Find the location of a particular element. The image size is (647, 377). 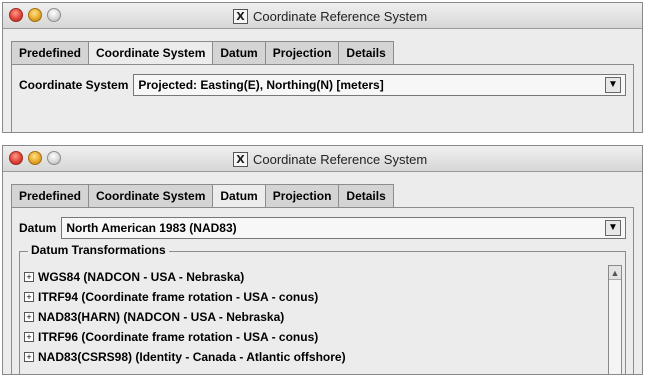

datum-row: Datum North American 1983 (NAD83) ▼ is located at coordinates (322, 228).